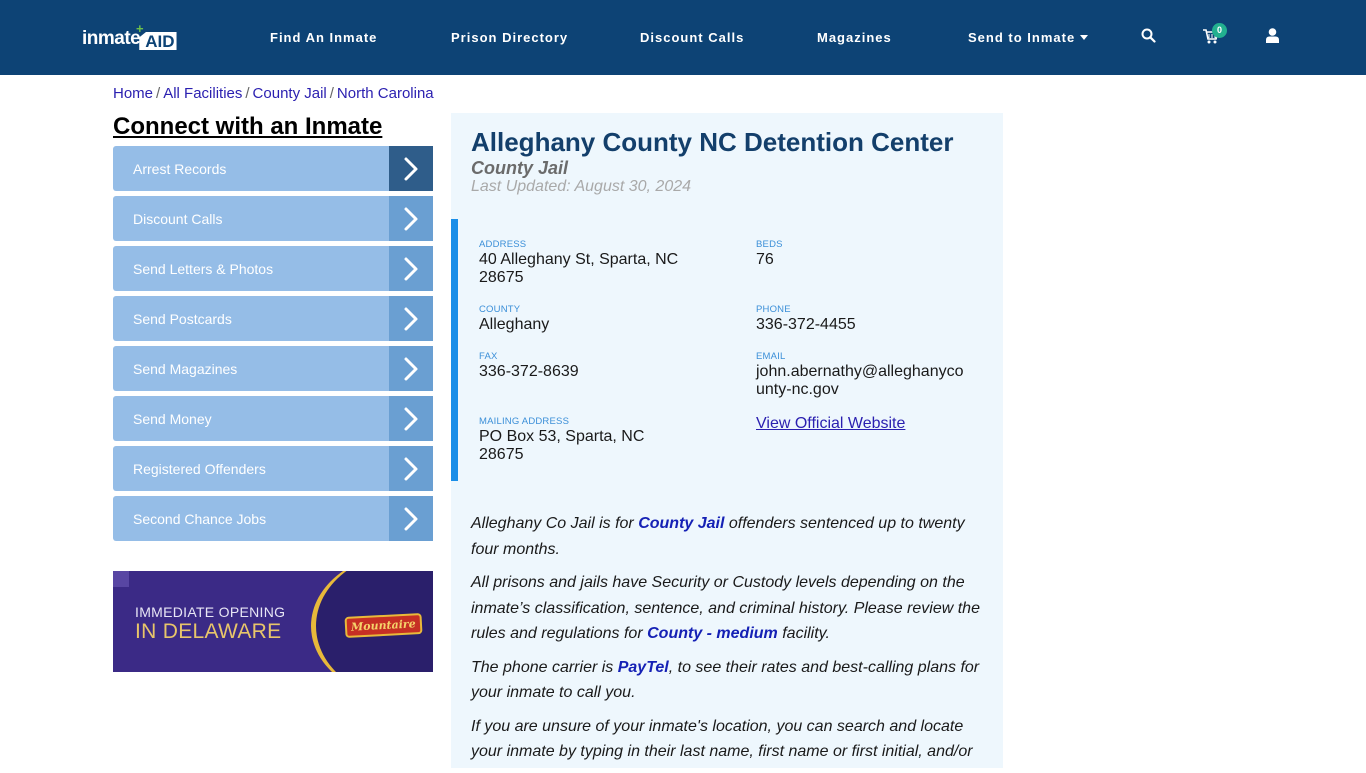 The image size is (1366, 773). I want to click on nav-discount-calls: Discount Calls, so click(692, 37).